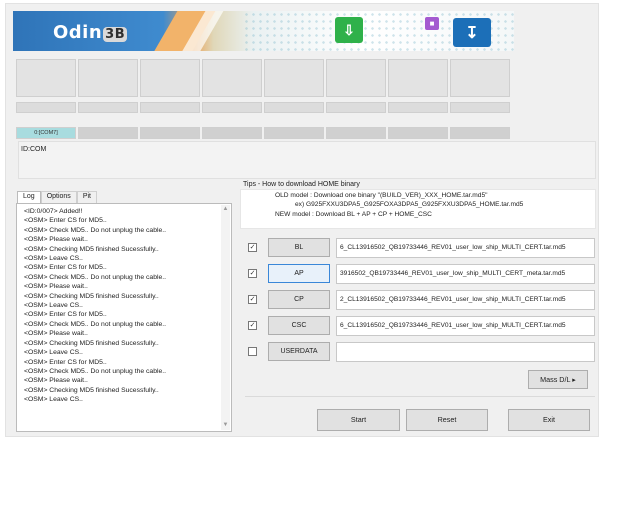 The width and height of the screenshot is (640, 524). What do you see at coordinates (465, 352) in the screenshot?
I see `userdata-path-field` at bounding box center [465, 352].